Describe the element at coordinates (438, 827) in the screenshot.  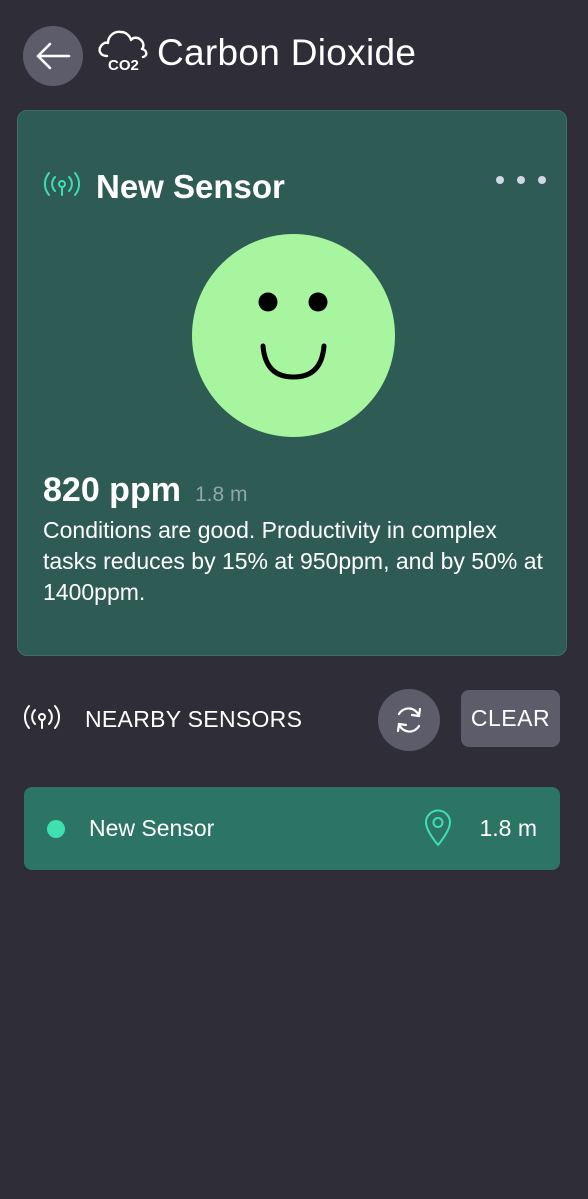
I see `location-pin-icon` at that location.